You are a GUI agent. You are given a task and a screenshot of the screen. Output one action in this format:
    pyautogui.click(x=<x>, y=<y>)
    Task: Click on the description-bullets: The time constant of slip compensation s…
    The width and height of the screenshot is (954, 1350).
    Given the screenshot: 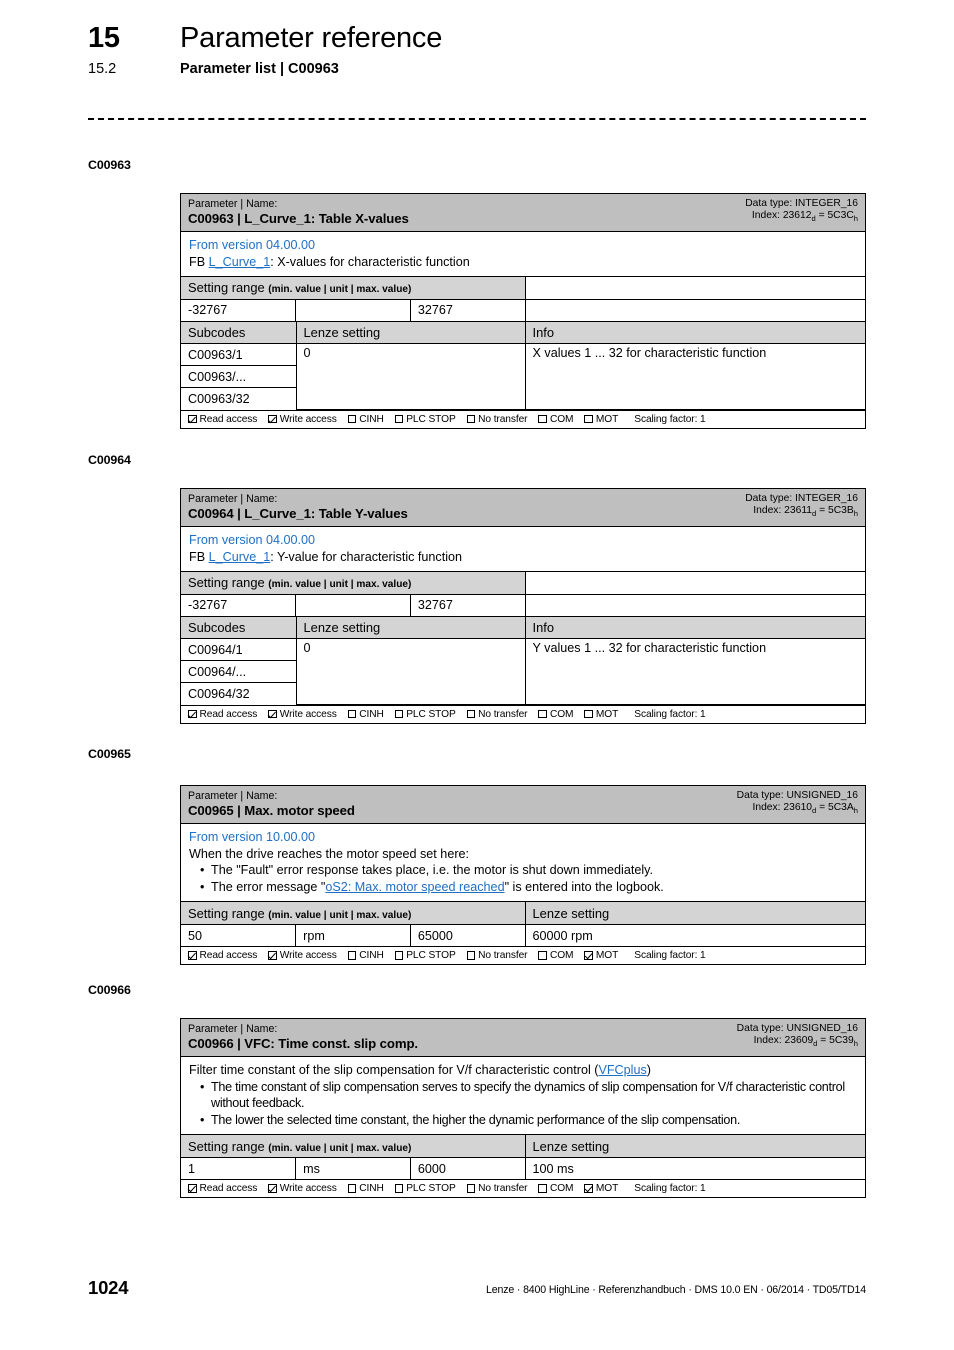 What is the action you would take?
    pyautogui.click(x=523, y=1104)
    